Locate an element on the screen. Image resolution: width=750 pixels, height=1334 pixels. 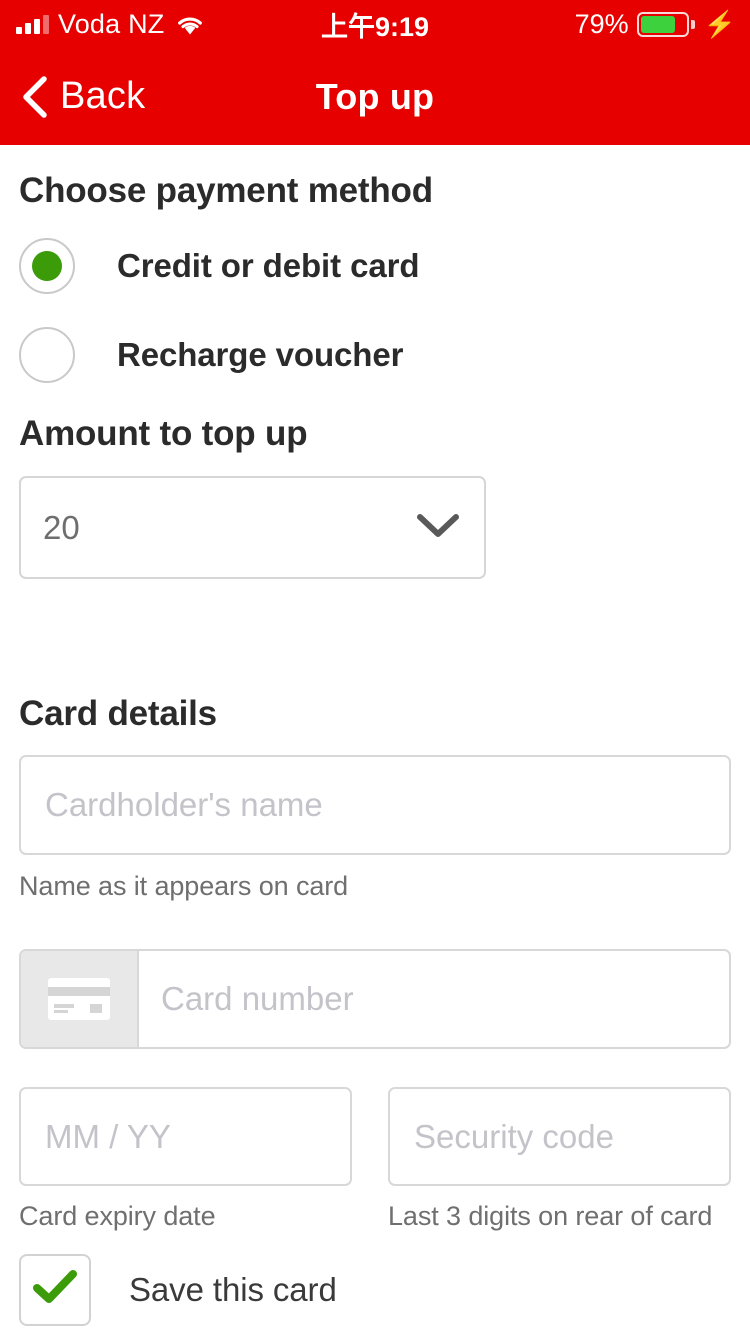
amount-to-top-up-heading: Amount to top up is located at coordinates (163, 433).